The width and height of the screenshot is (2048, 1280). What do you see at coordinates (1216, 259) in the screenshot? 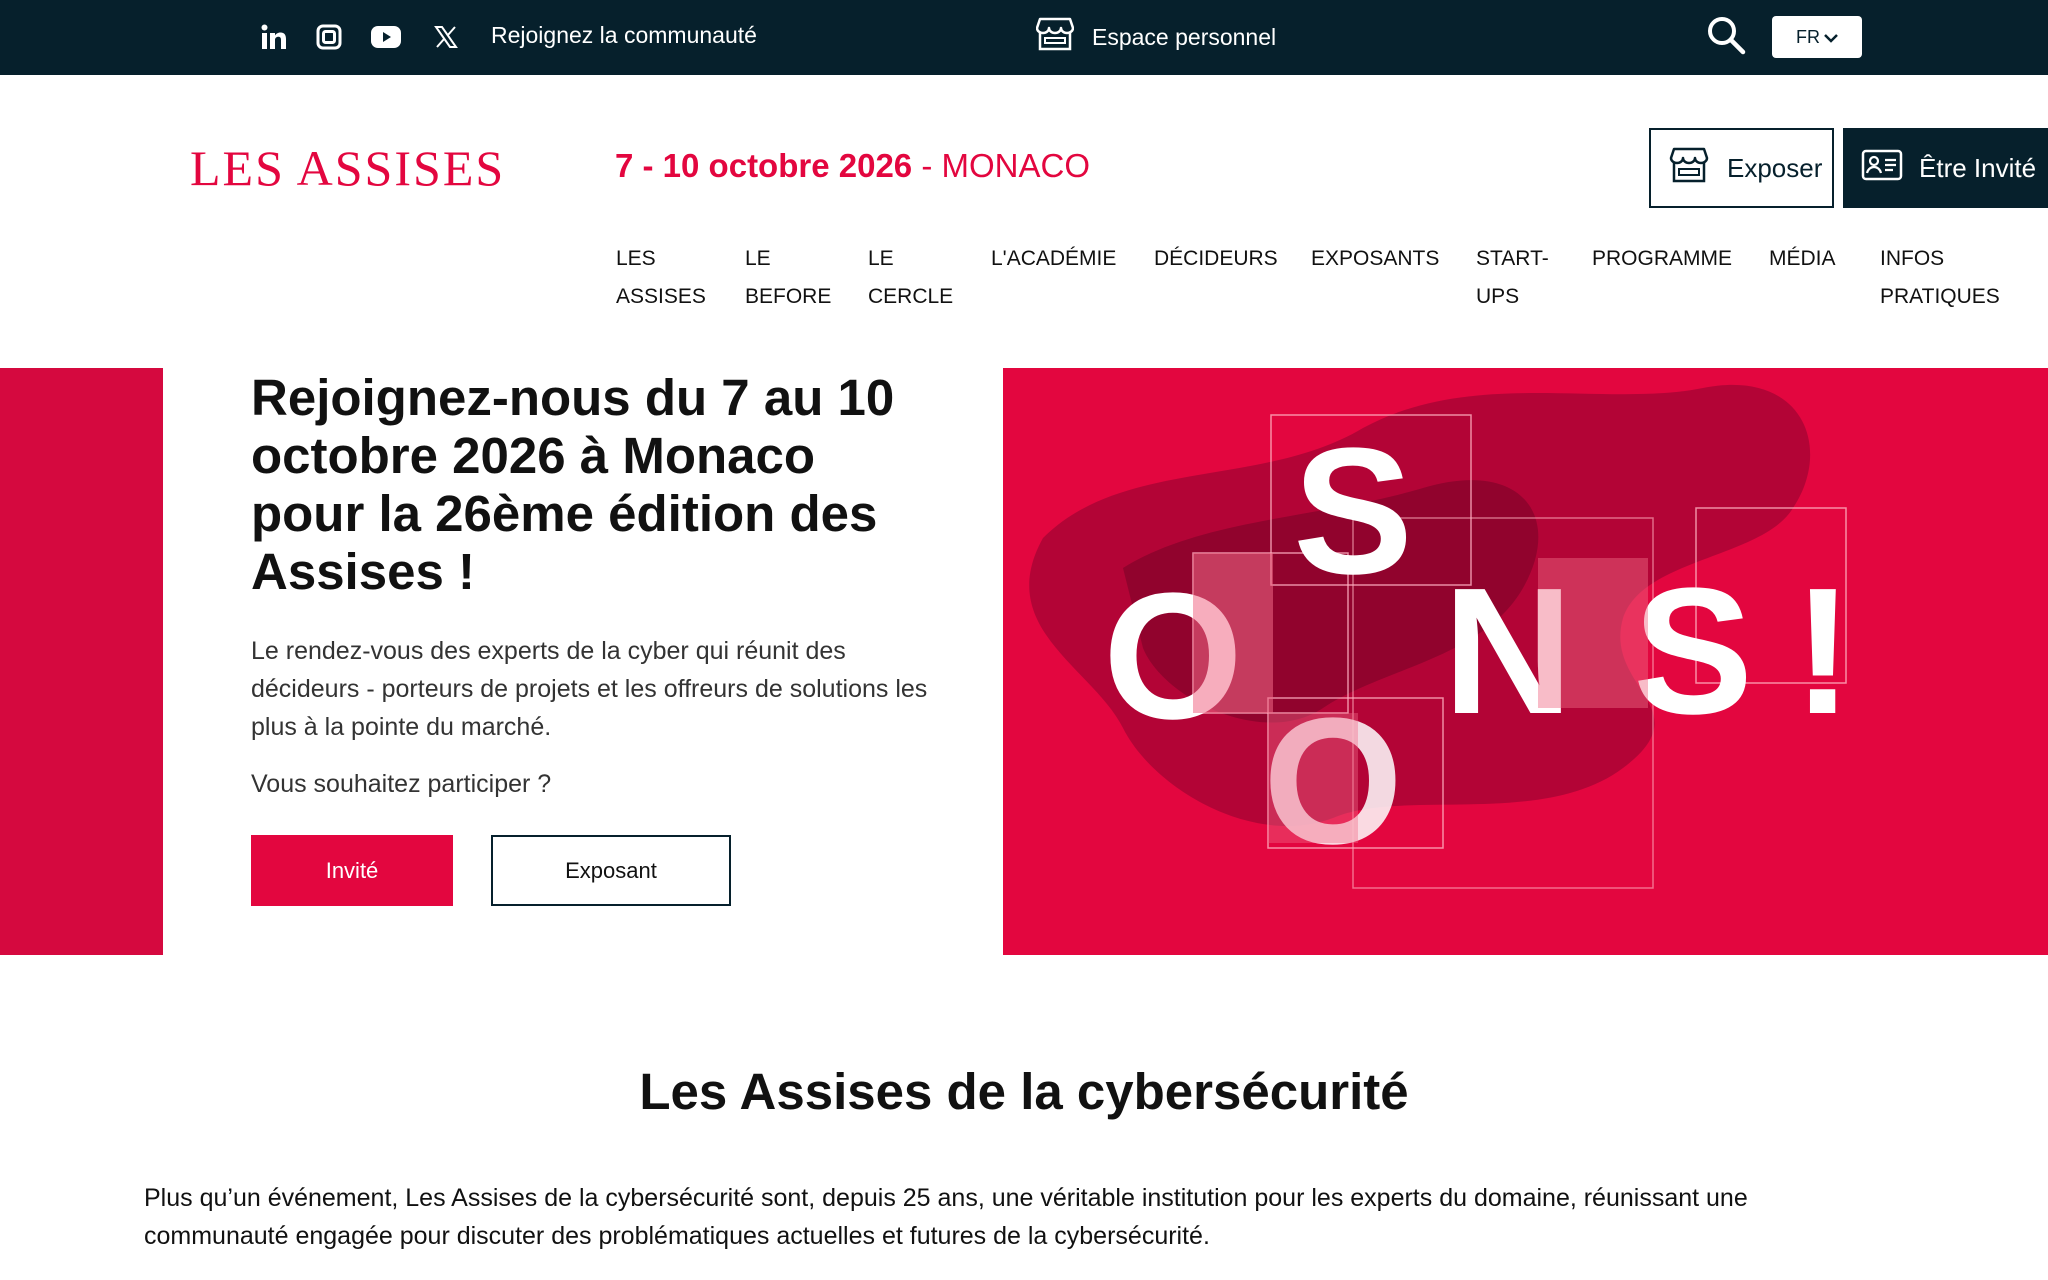
I see `nav-item-decideurs: DÉCIDEURS` at bounding box center [1216, 259].